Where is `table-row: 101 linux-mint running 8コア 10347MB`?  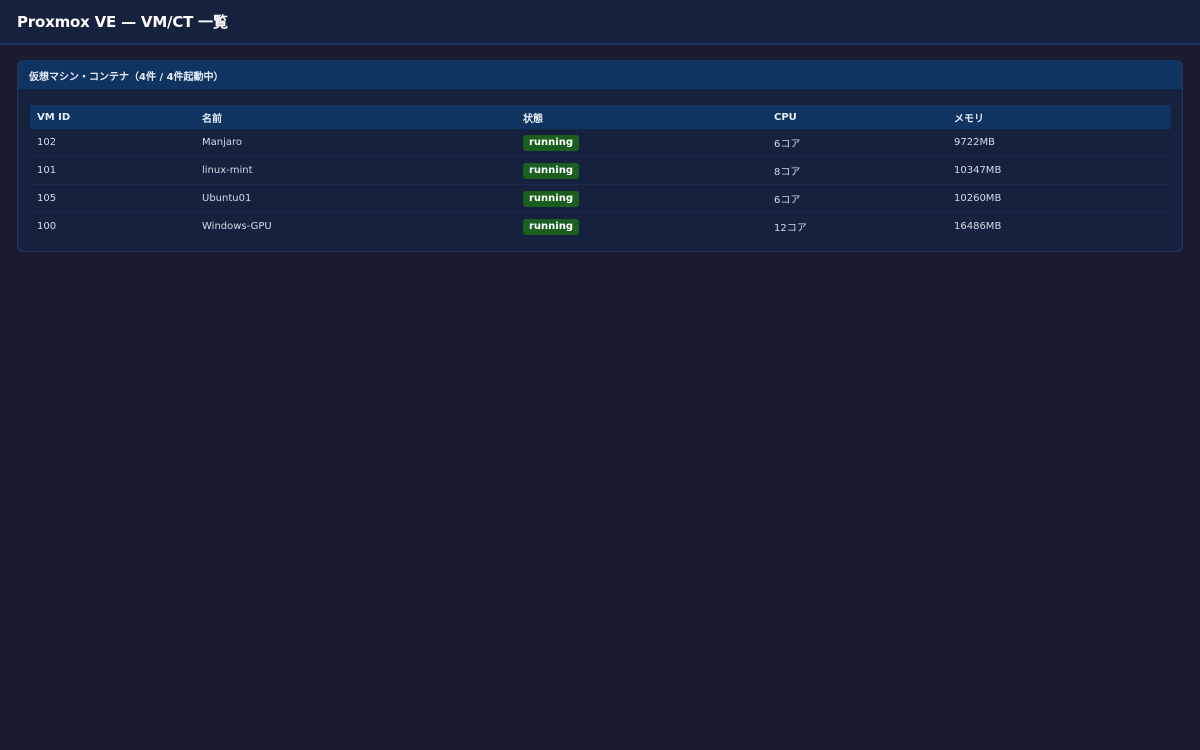
table-row: 101 linux-mint running 8コア 10347MB is located at coordinates (600, 170).